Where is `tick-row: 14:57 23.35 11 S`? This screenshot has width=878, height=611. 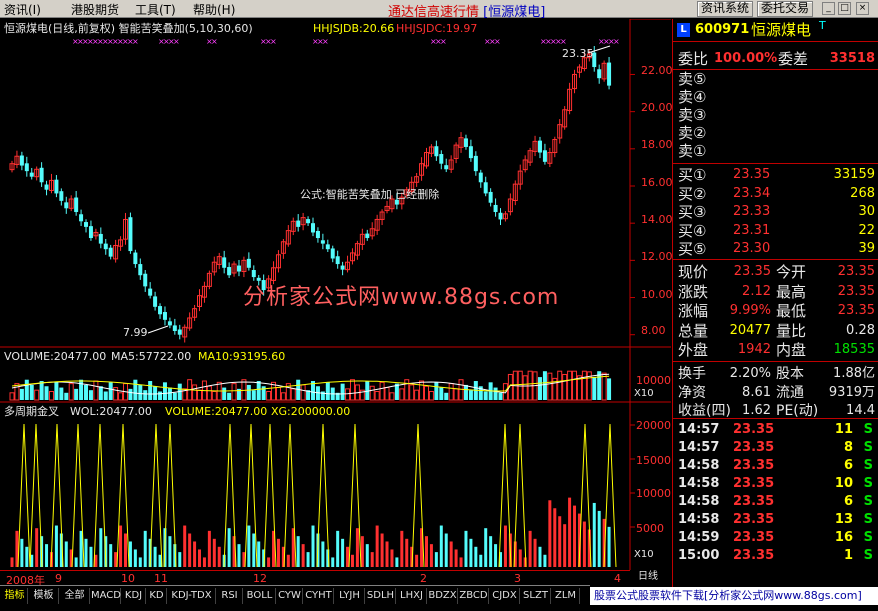 tick-row: 14:57 23.35 11 S is located at coordinates (775, 430).